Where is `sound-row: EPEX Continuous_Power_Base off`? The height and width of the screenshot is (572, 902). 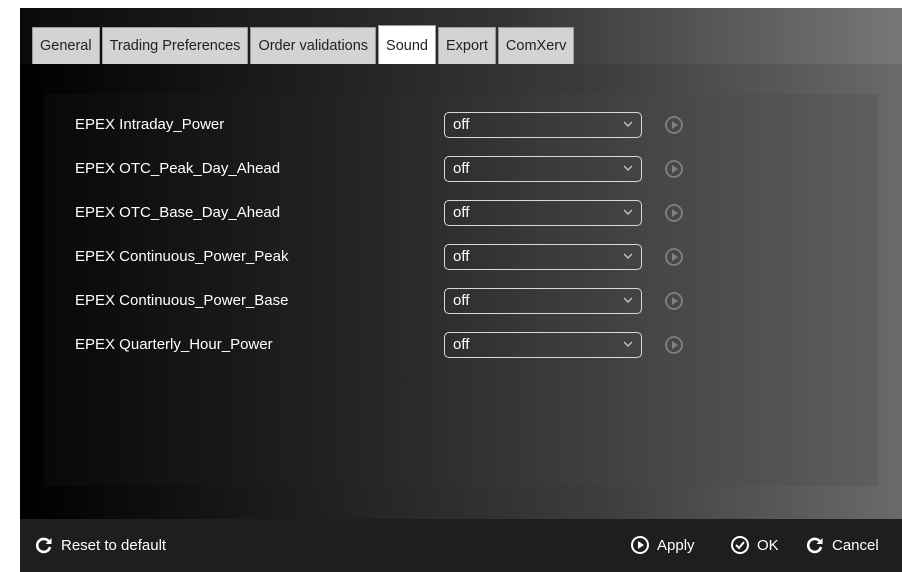
sound-row: EPEX Continuous_Power_Base off is located at coordinates (461, 302).